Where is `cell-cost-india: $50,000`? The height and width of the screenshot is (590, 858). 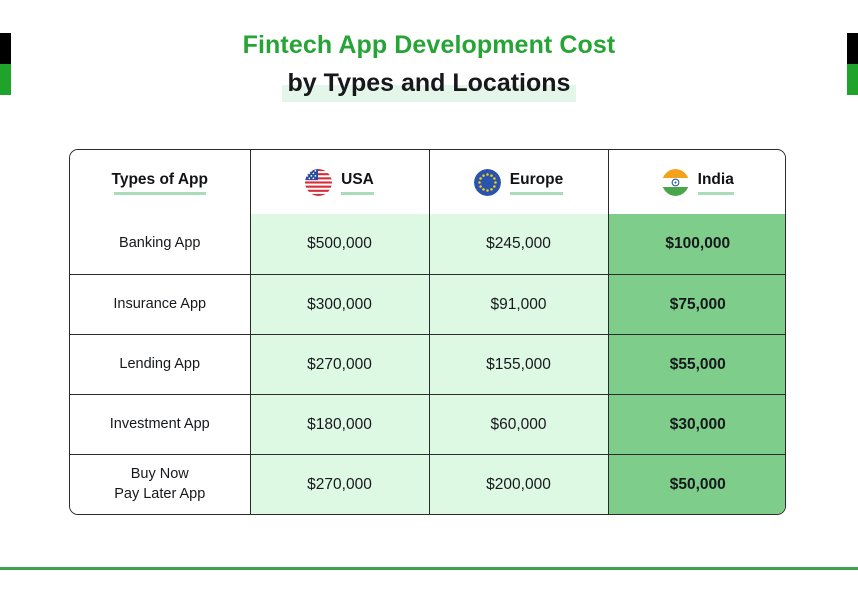 cell-cost-india: $50,000 is located at coordinates (696, 484).